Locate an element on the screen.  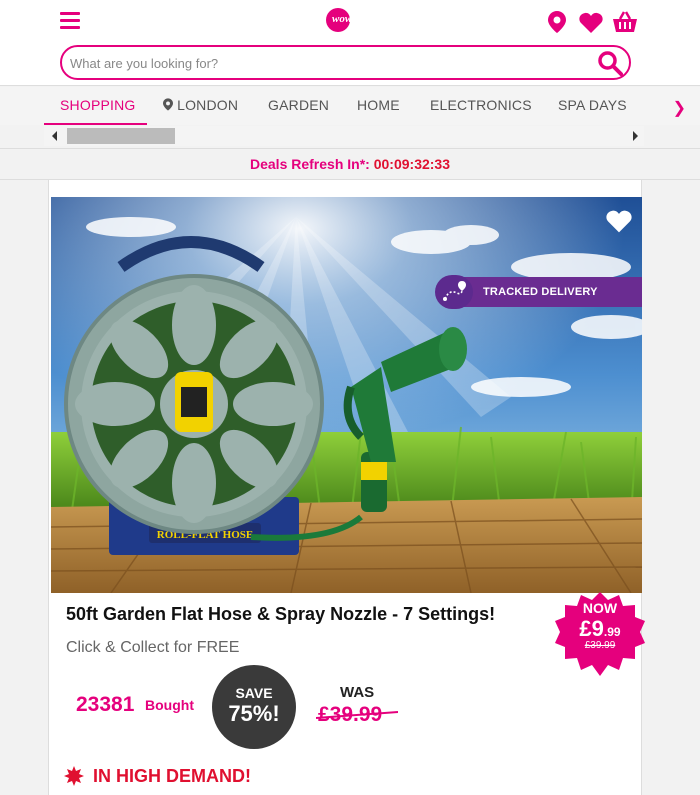
scroll-right-icon is located at coordinates (635, 136).